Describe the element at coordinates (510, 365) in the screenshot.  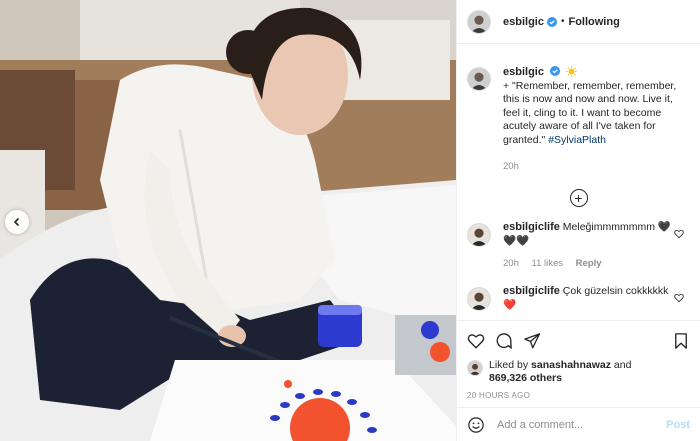
I see `likes-prefix: Liked by` at that location.